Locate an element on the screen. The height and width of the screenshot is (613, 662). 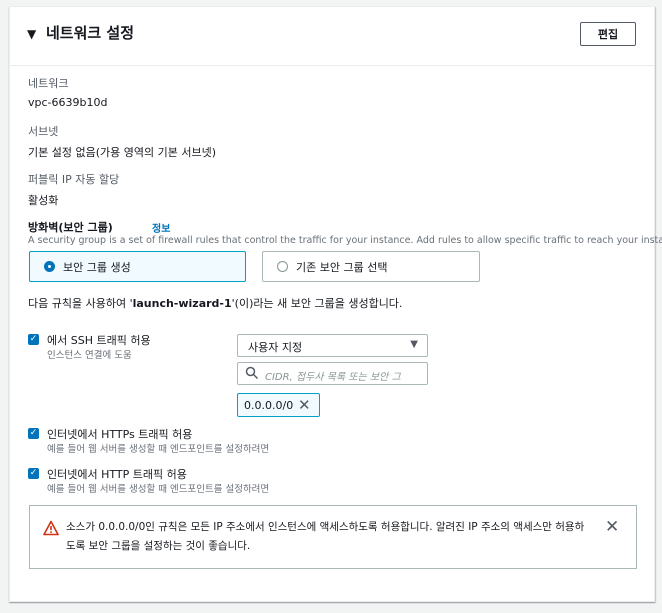
http-rule-description: 예를 들어 웹 서버를 생성할 때 엔드포인트를 설정하려면 is located at coordinates (158, 489).